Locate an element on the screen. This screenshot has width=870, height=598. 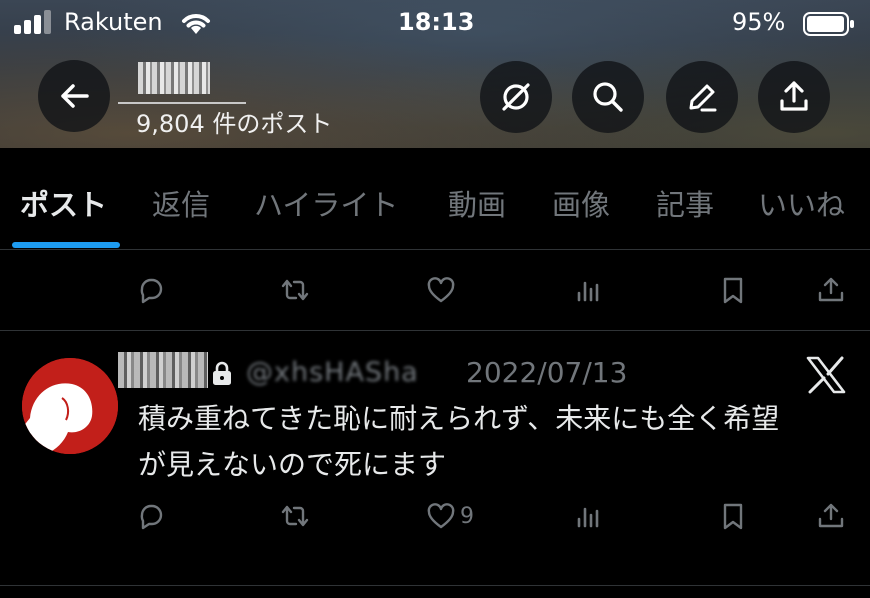
signal-icon is located at coordinates (34, 22).